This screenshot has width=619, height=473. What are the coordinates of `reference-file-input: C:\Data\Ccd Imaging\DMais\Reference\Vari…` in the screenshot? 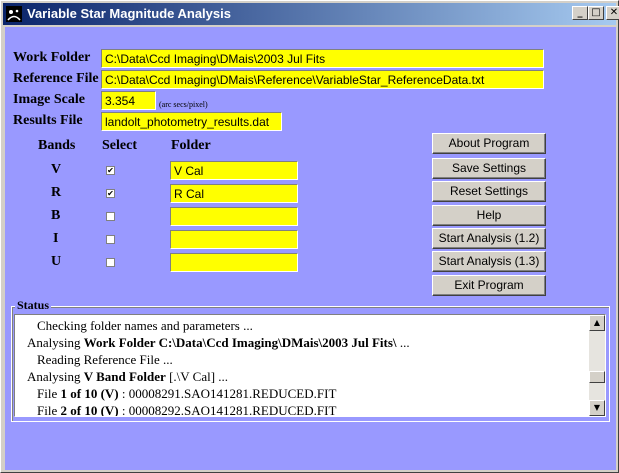 It's located at (322, 79).